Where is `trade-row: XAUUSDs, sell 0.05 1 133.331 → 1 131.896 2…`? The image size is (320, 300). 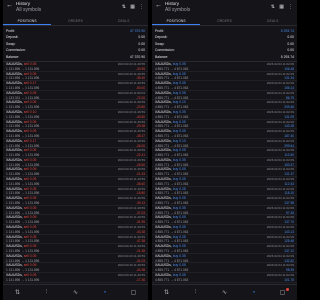 trade-row: XAUUSDs, sell 0.05 1 133.331 → 1 131.896 2… is located at coordinates (75, 96).